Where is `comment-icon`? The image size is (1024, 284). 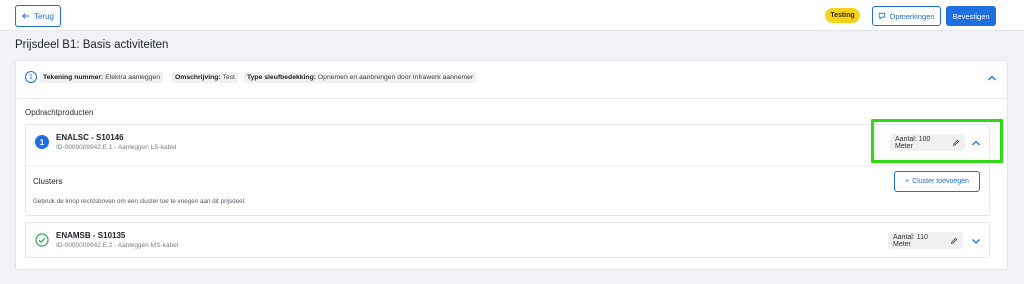 comment-icon is located at coordinates (882, 16).